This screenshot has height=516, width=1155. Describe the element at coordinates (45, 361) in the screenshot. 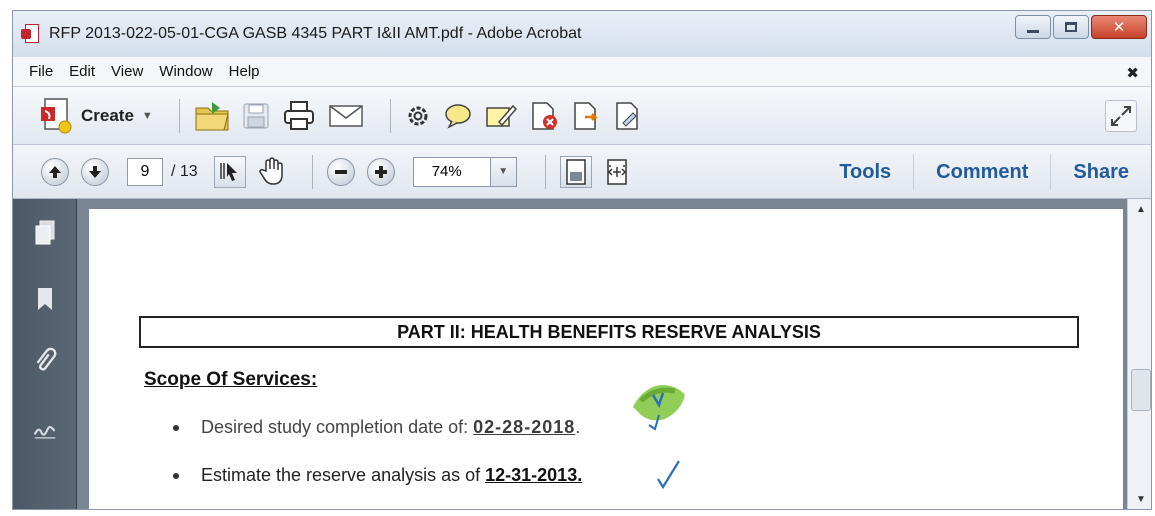

I see `attachments-paperclip-icon` at that location.